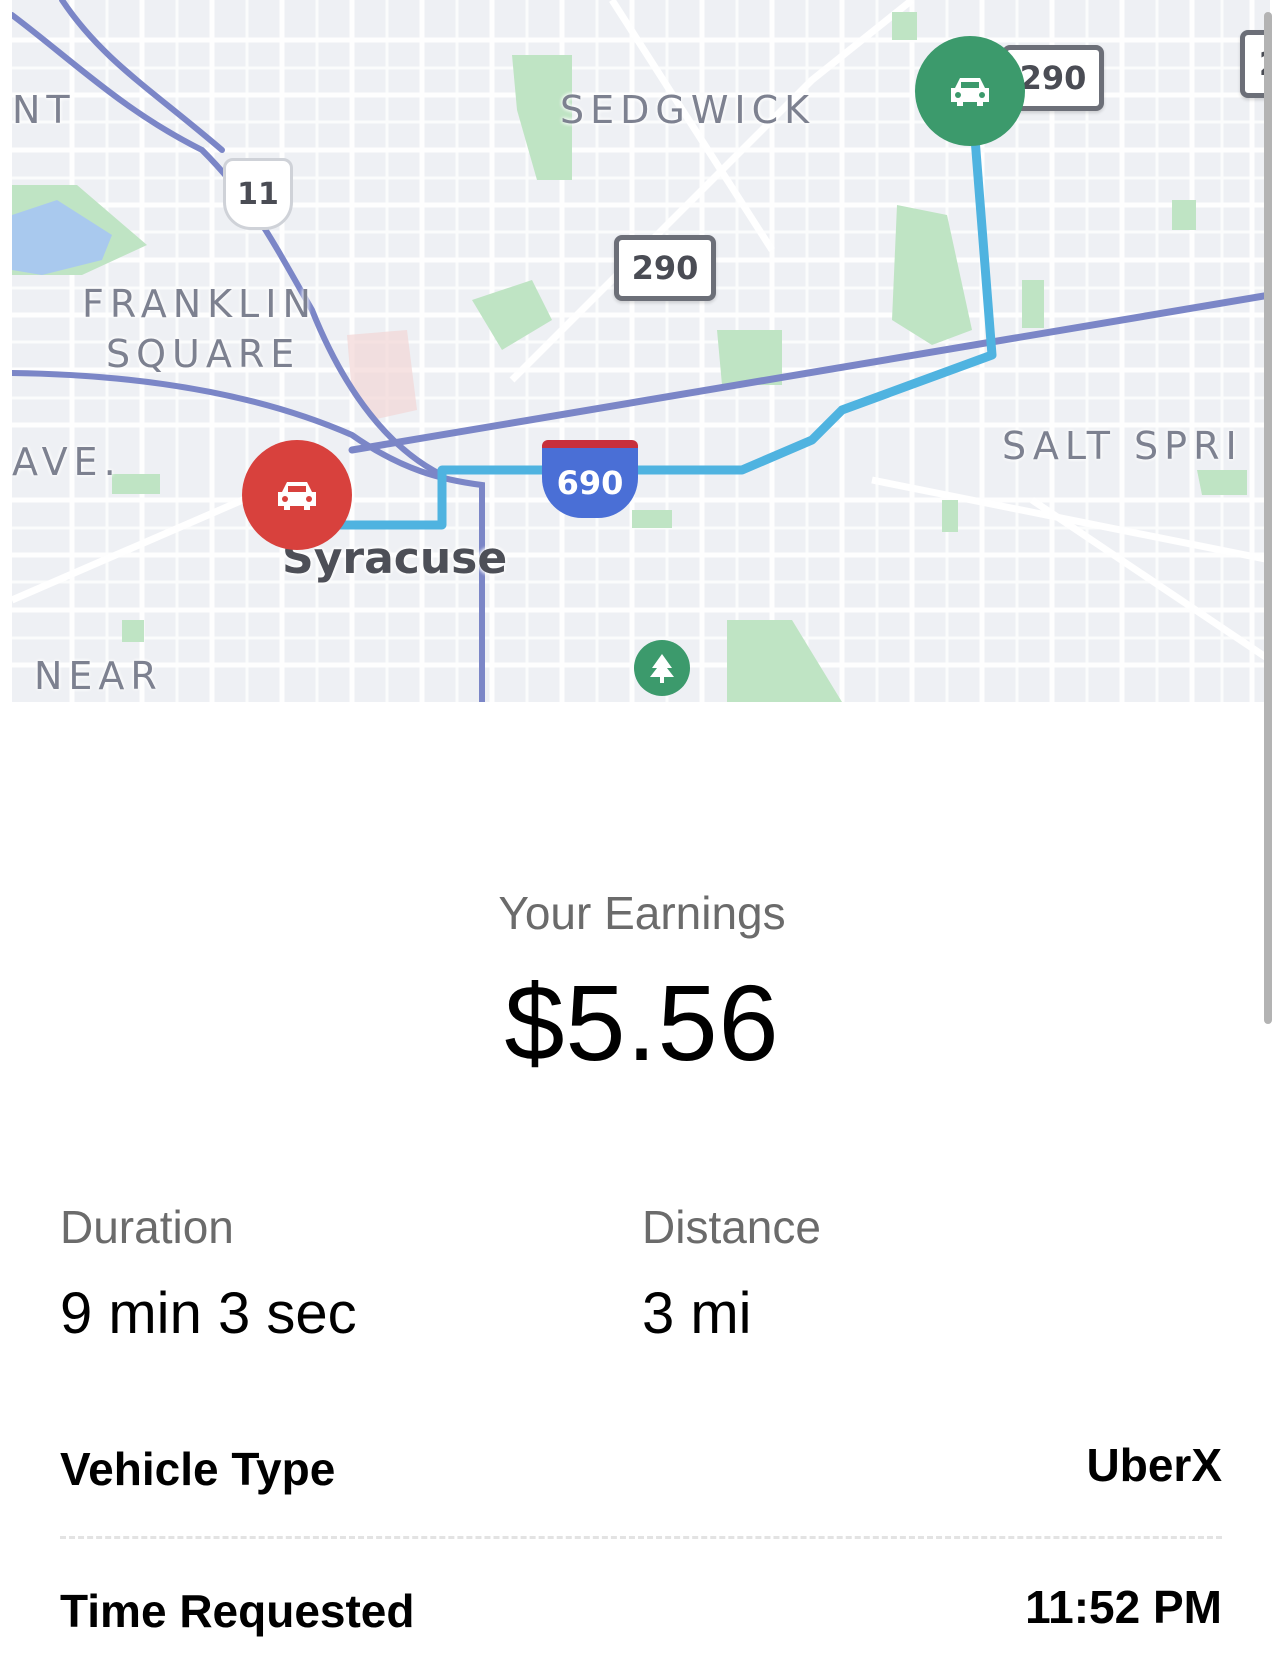 This screenshot has width=1284, height=1679. Describe the element at coordinates (641, 1470) in the screenshot. I see `vehicle-type-row: Vehicle Type UberX` at that location.